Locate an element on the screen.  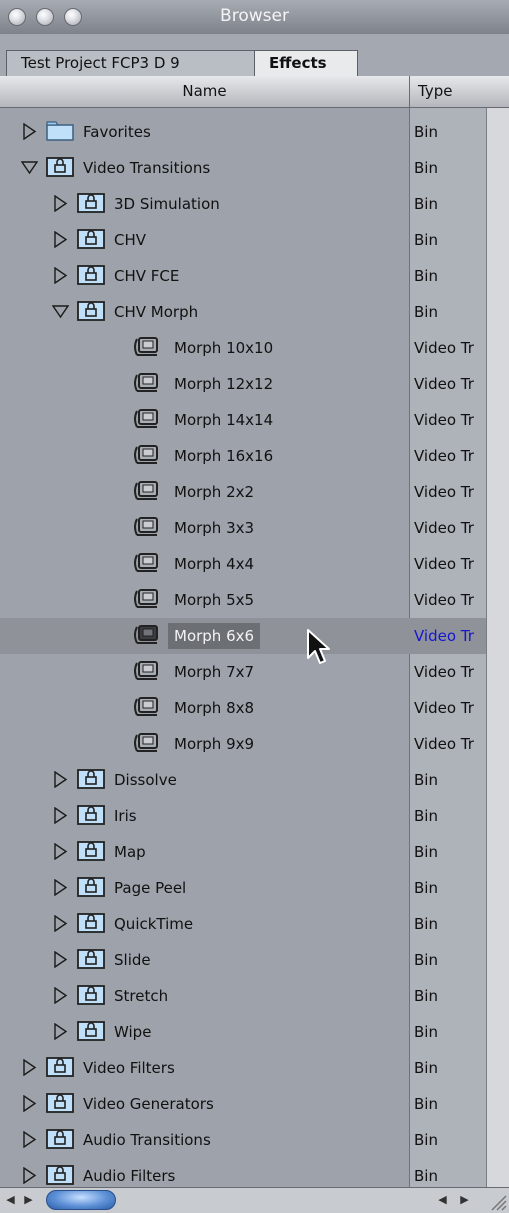
list-row-audio-filters: Audio Filters Bin is located at coordinates (243, 1172).